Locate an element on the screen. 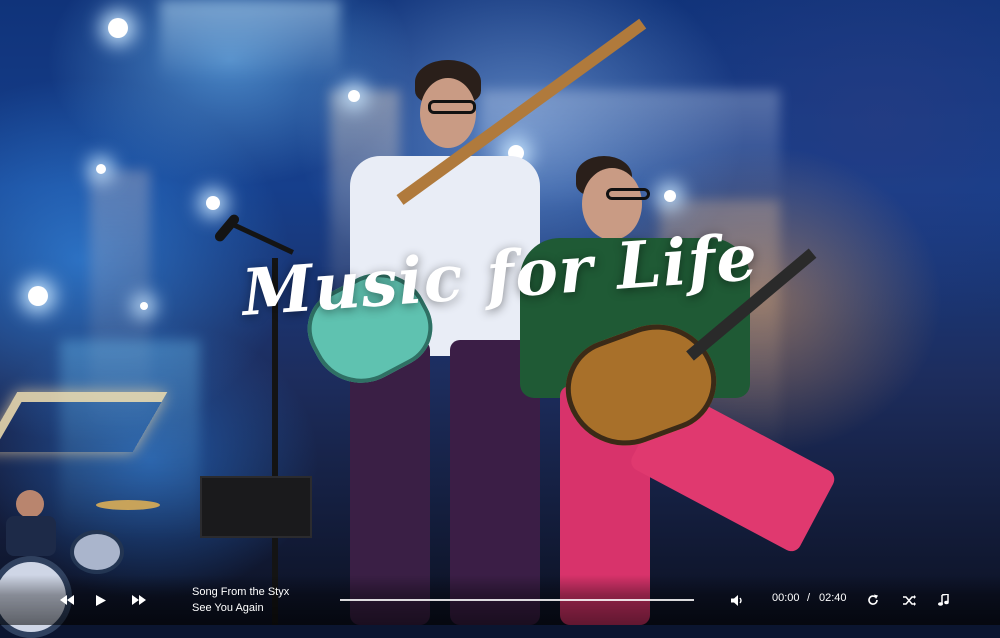  stage-amp is located at coordinates (256, 507).